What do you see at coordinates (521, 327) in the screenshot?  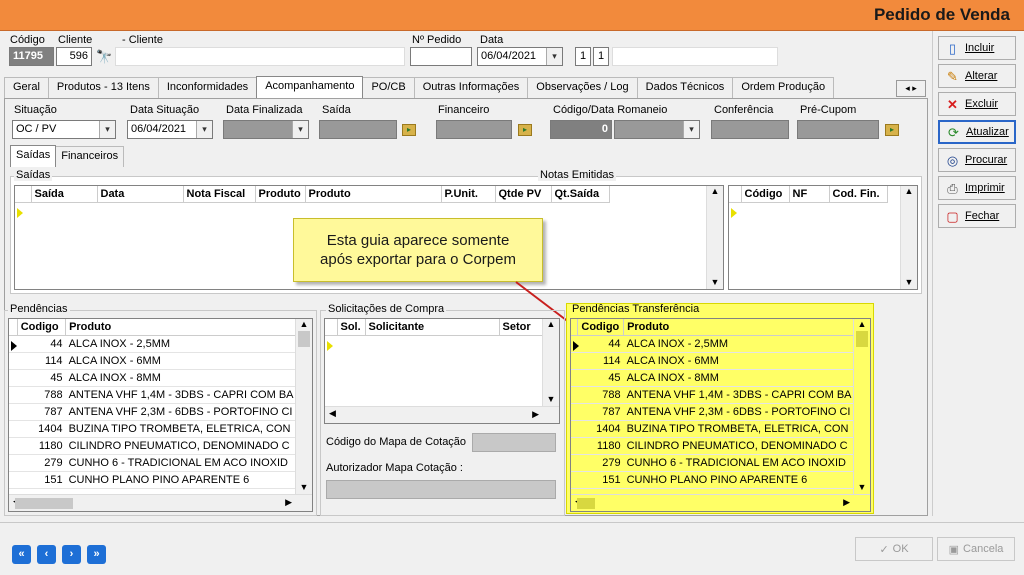 I see `col-setor: Setor` at bounding box center [521, 327].